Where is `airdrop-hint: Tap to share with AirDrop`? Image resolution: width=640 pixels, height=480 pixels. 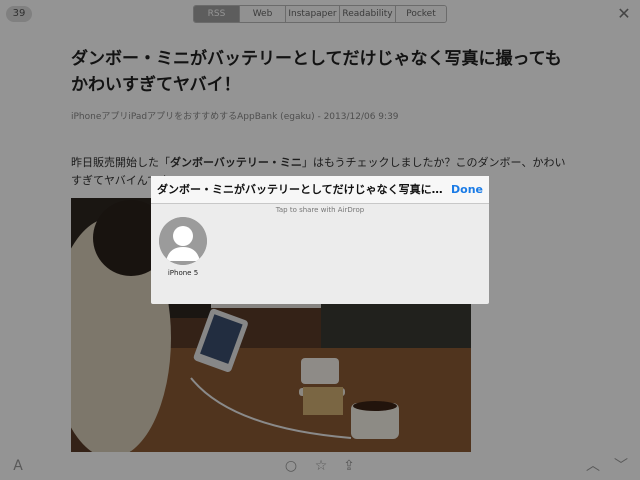 airdrop-hint: Tap to share with AirDrop is located at coordinates (320, 210).